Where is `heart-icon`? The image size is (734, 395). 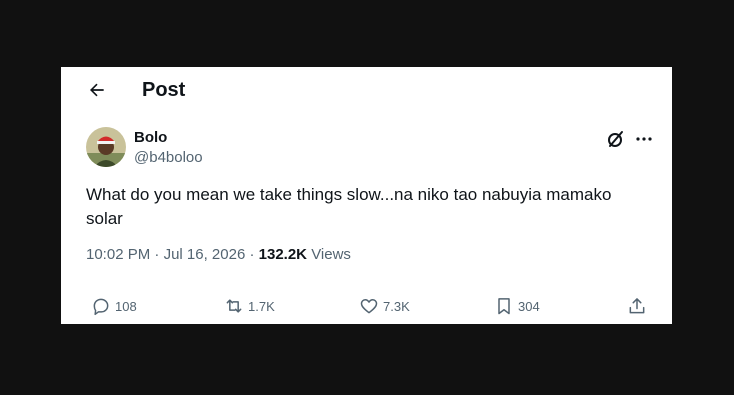
heart-icon is located at coordinates (369, 306).